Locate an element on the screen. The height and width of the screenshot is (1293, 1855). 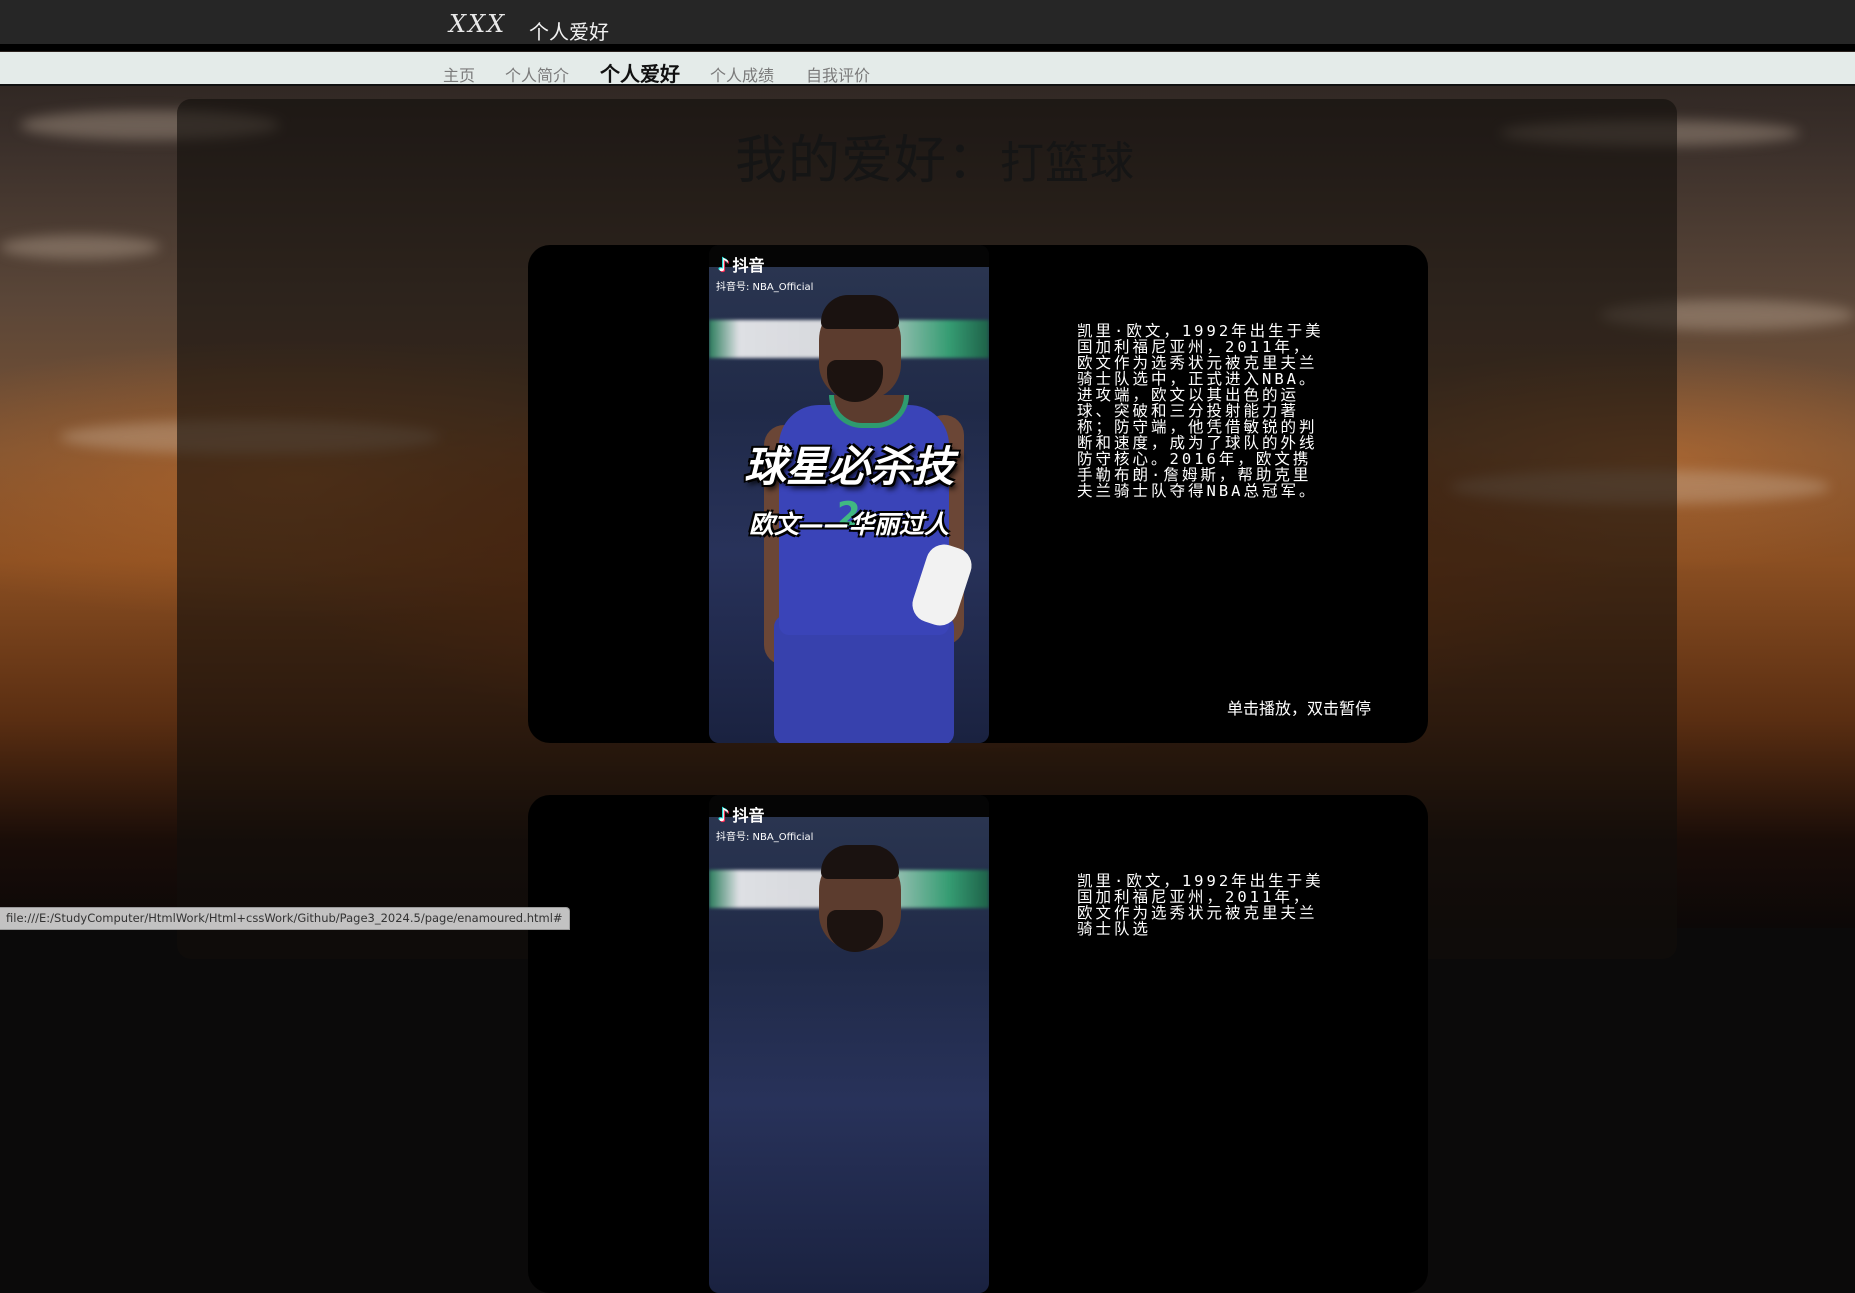
hobby-heading-sub: 打篮球 is located at coordinates (1068, 163).